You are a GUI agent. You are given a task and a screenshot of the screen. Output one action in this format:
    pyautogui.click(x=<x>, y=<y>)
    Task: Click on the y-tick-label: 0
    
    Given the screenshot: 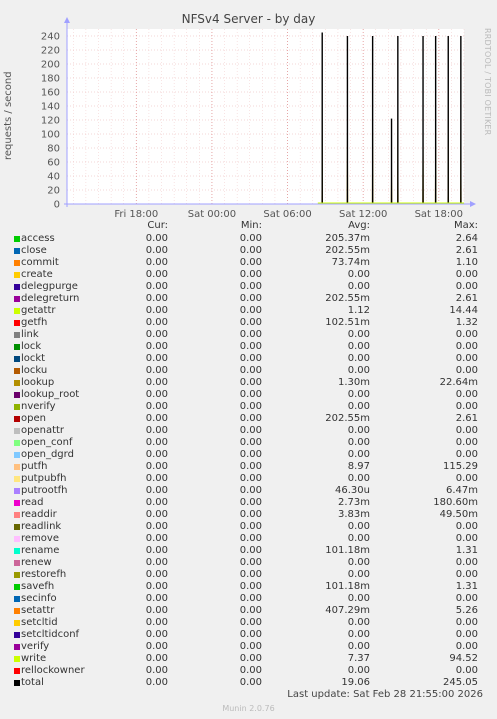 What is the action you would take?
    pyautogui.click(x=57, y=205)
    